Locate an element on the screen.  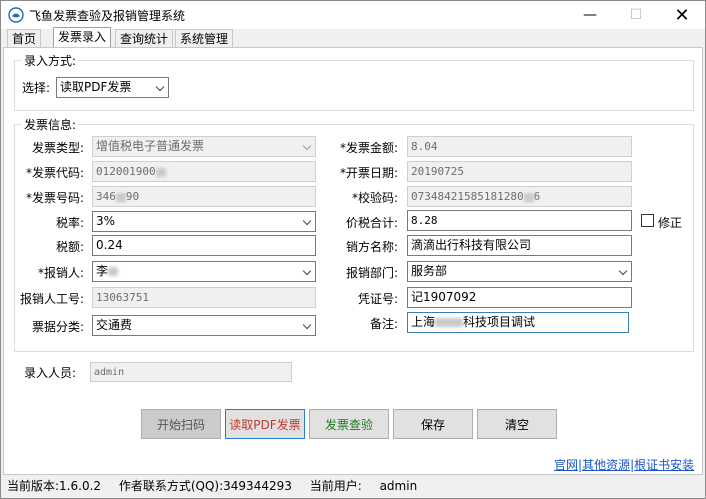
tax-amount-field: 0.24 is located at coordinates (204, 245).